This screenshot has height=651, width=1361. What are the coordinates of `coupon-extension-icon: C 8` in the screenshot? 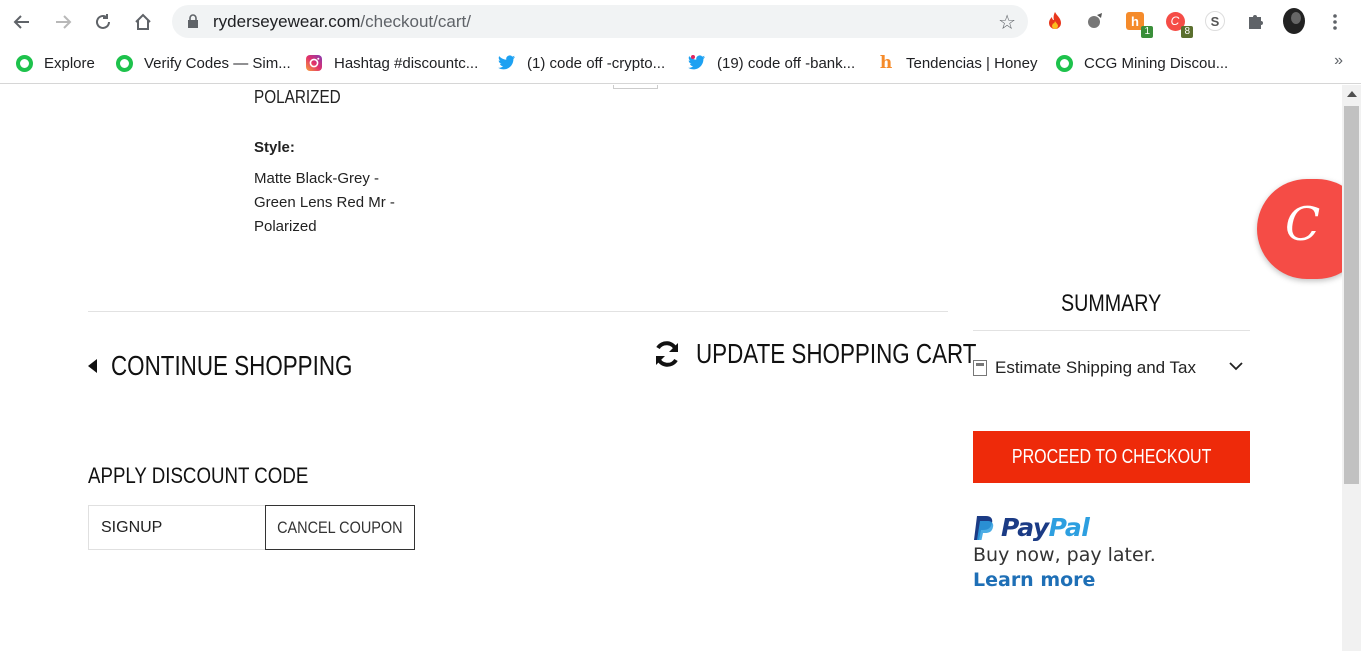 It's located at (1178, 24).